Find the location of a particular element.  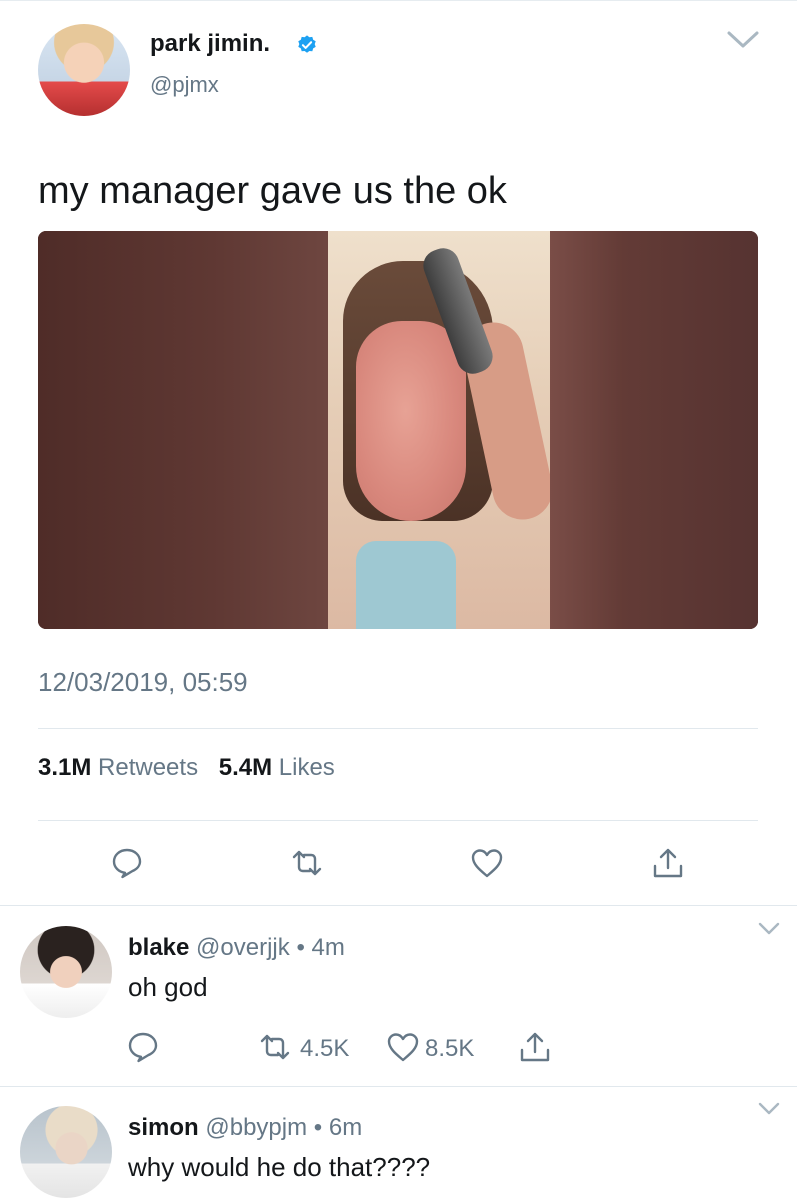

reply-time: 6m is located at coordinates (345, 1127).